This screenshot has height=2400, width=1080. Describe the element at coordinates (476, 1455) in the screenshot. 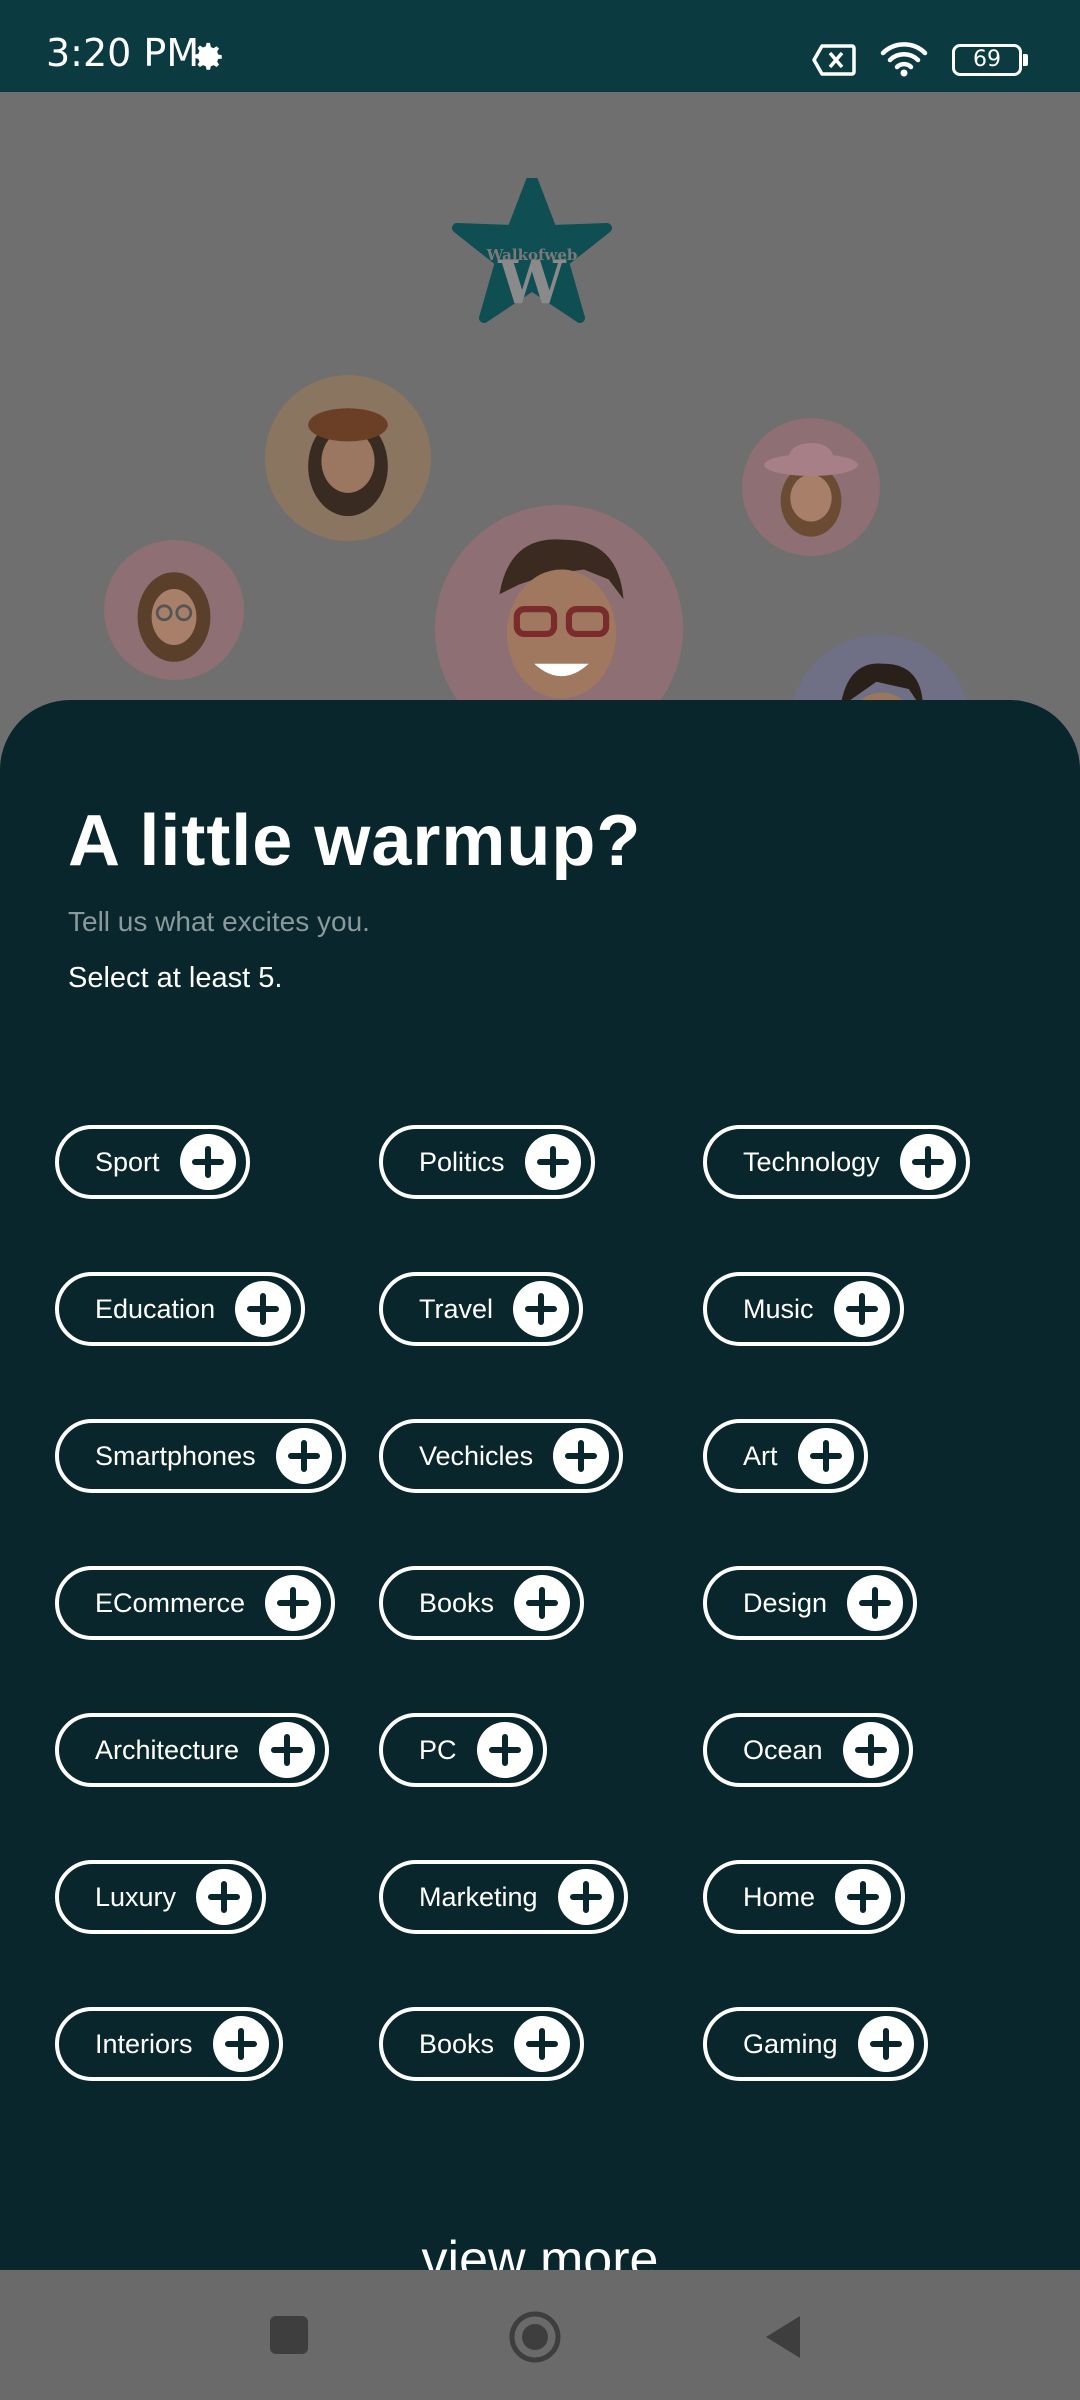

I see `interest-chip-label: Vechicles` at that location.